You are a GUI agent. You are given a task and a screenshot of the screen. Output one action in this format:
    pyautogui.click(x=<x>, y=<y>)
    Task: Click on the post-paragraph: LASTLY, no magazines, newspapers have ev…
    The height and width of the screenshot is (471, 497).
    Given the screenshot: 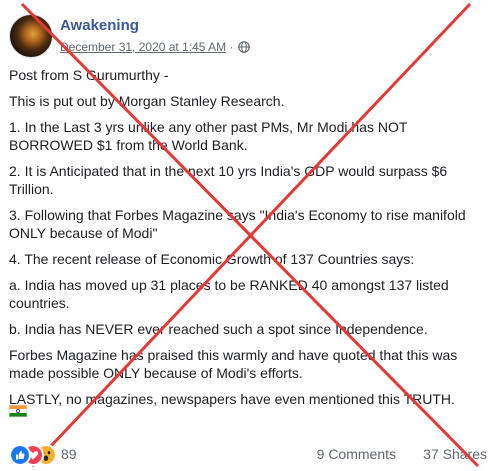 What is the action you would take?
    pyautogui.click(x=232, y=399)
    